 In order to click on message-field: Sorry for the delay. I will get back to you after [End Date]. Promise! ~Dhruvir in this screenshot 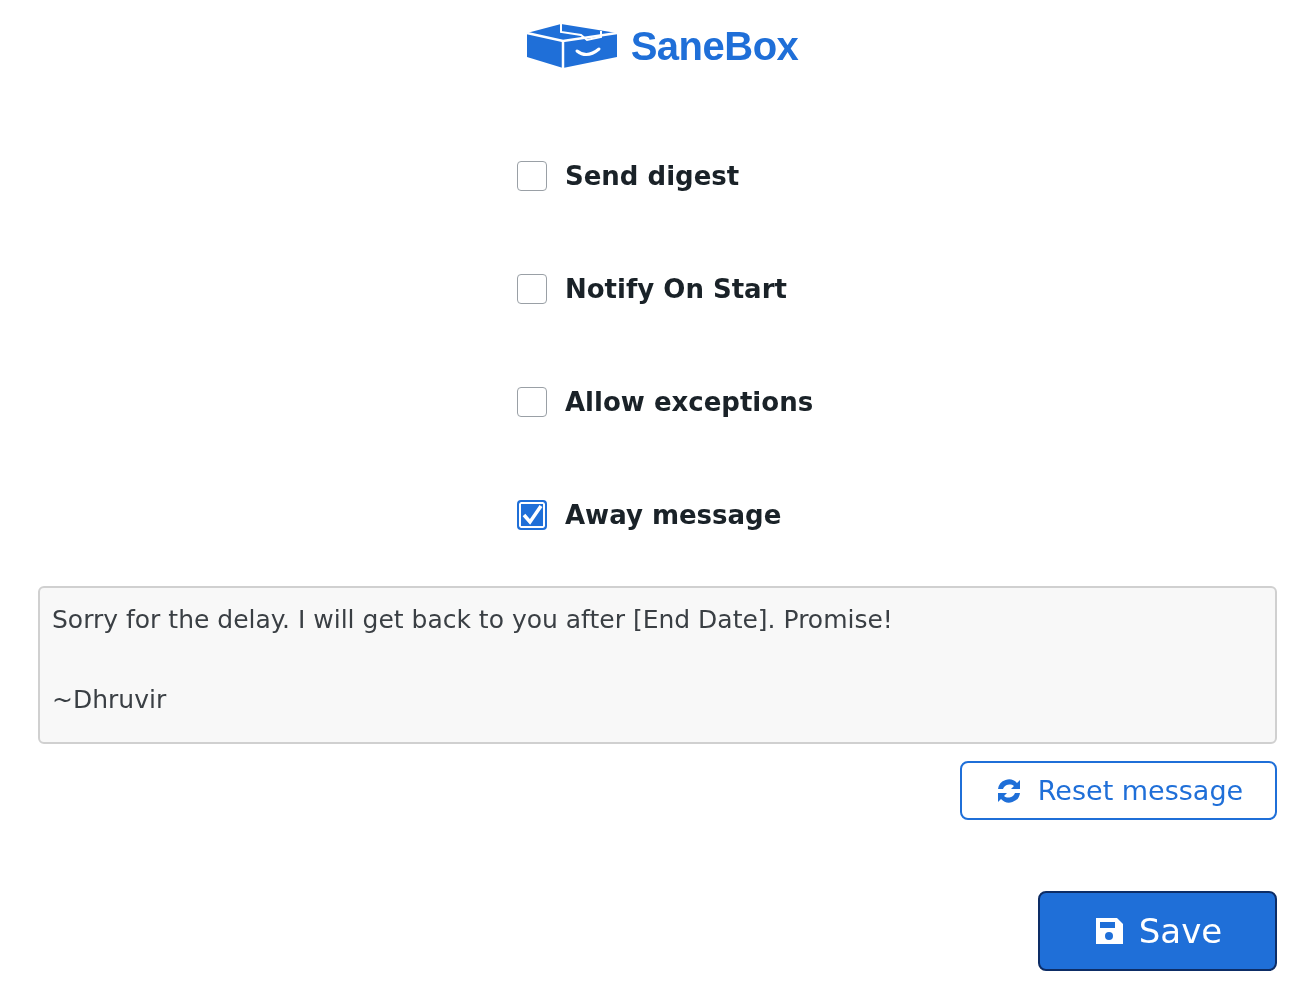, I will do `click(657, 665)`.